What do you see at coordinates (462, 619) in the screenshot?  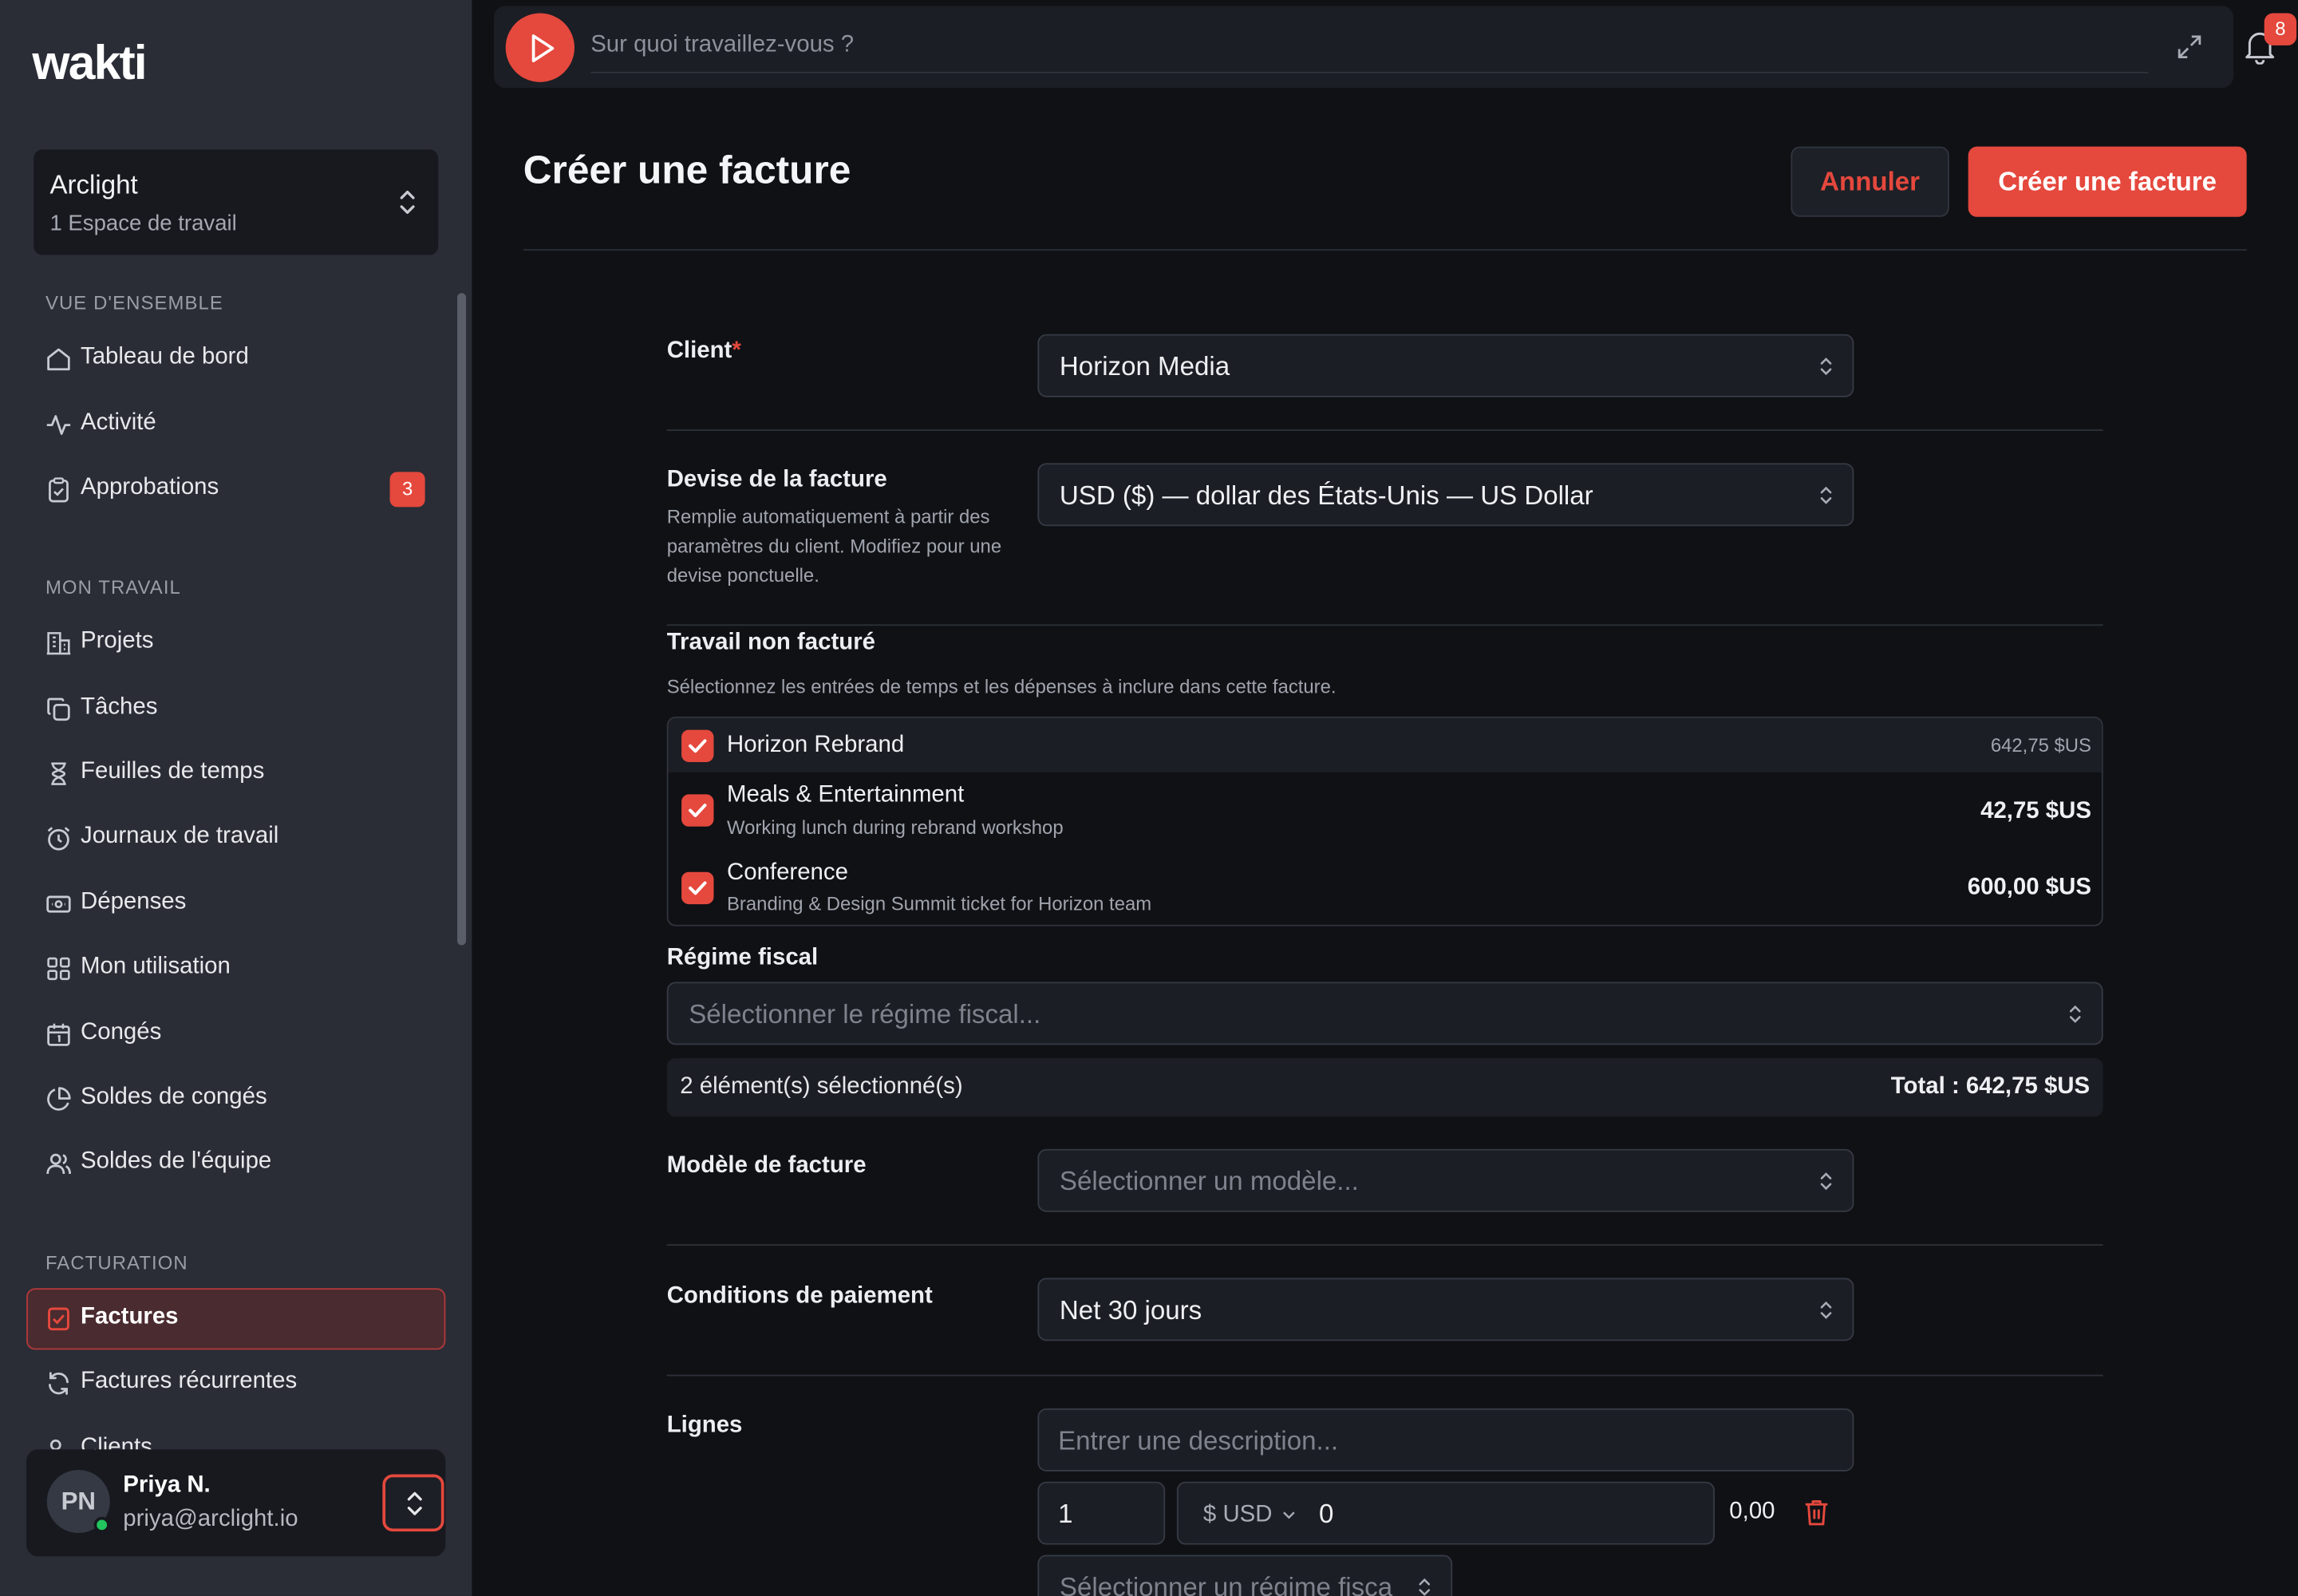 I see `sidebar-scrollbar` at bounding box center [462, 619].